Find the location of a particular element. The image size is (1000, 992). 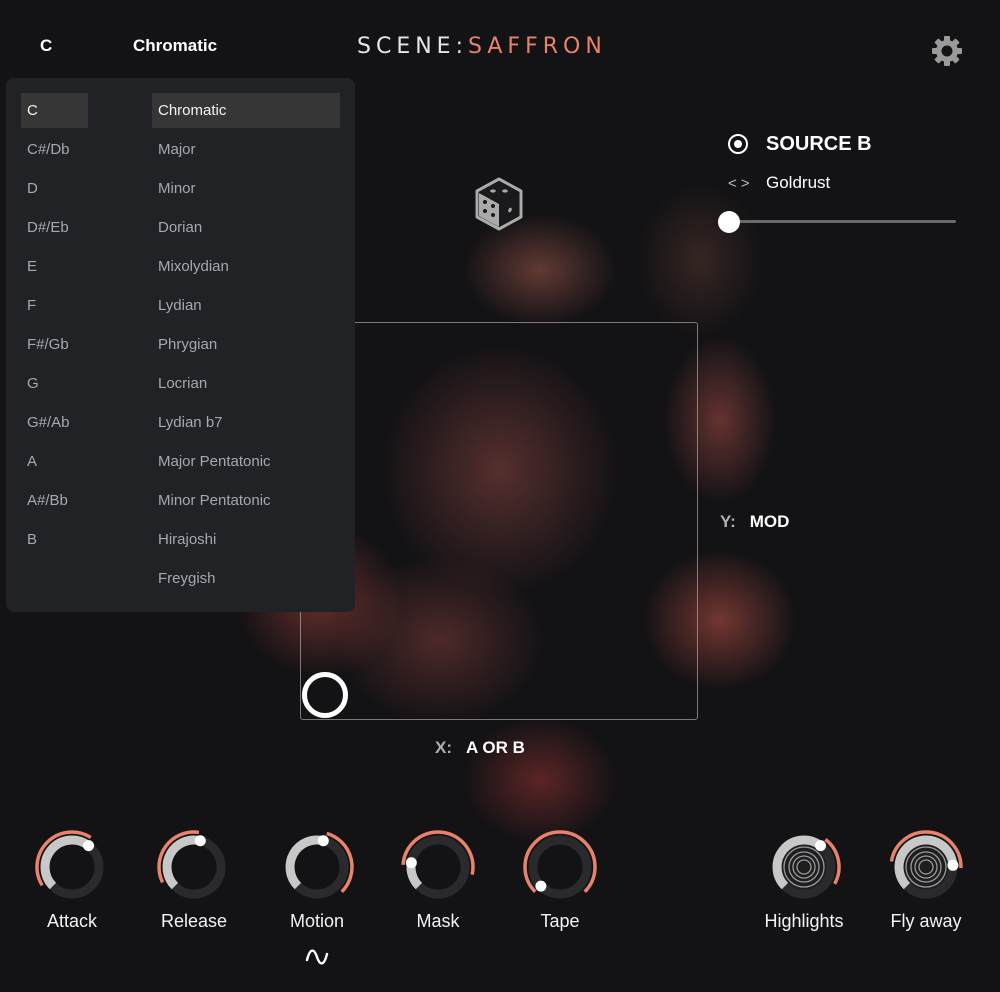

dice-icon is located at coordinates (499, 204).